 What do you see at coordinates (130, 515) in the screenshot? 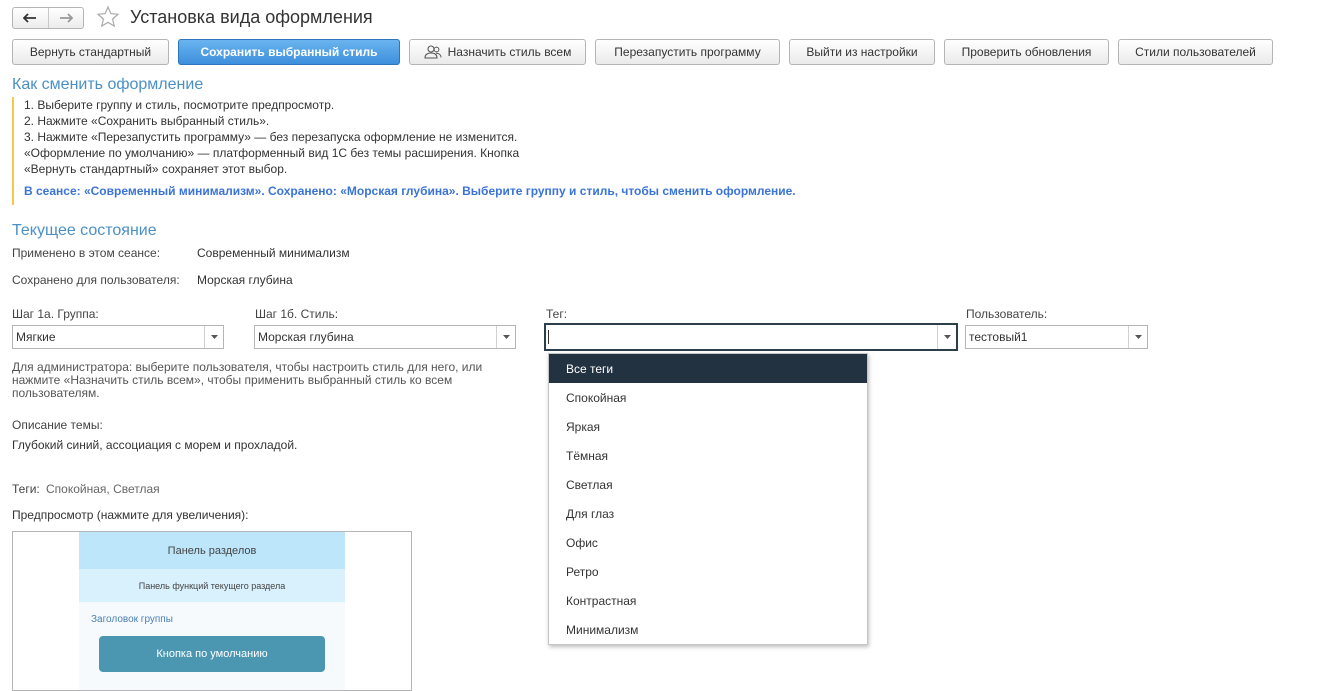
I see `preview-label: Предпросмотр (нажмите для увеличения):` at bounding box center [130, 515].